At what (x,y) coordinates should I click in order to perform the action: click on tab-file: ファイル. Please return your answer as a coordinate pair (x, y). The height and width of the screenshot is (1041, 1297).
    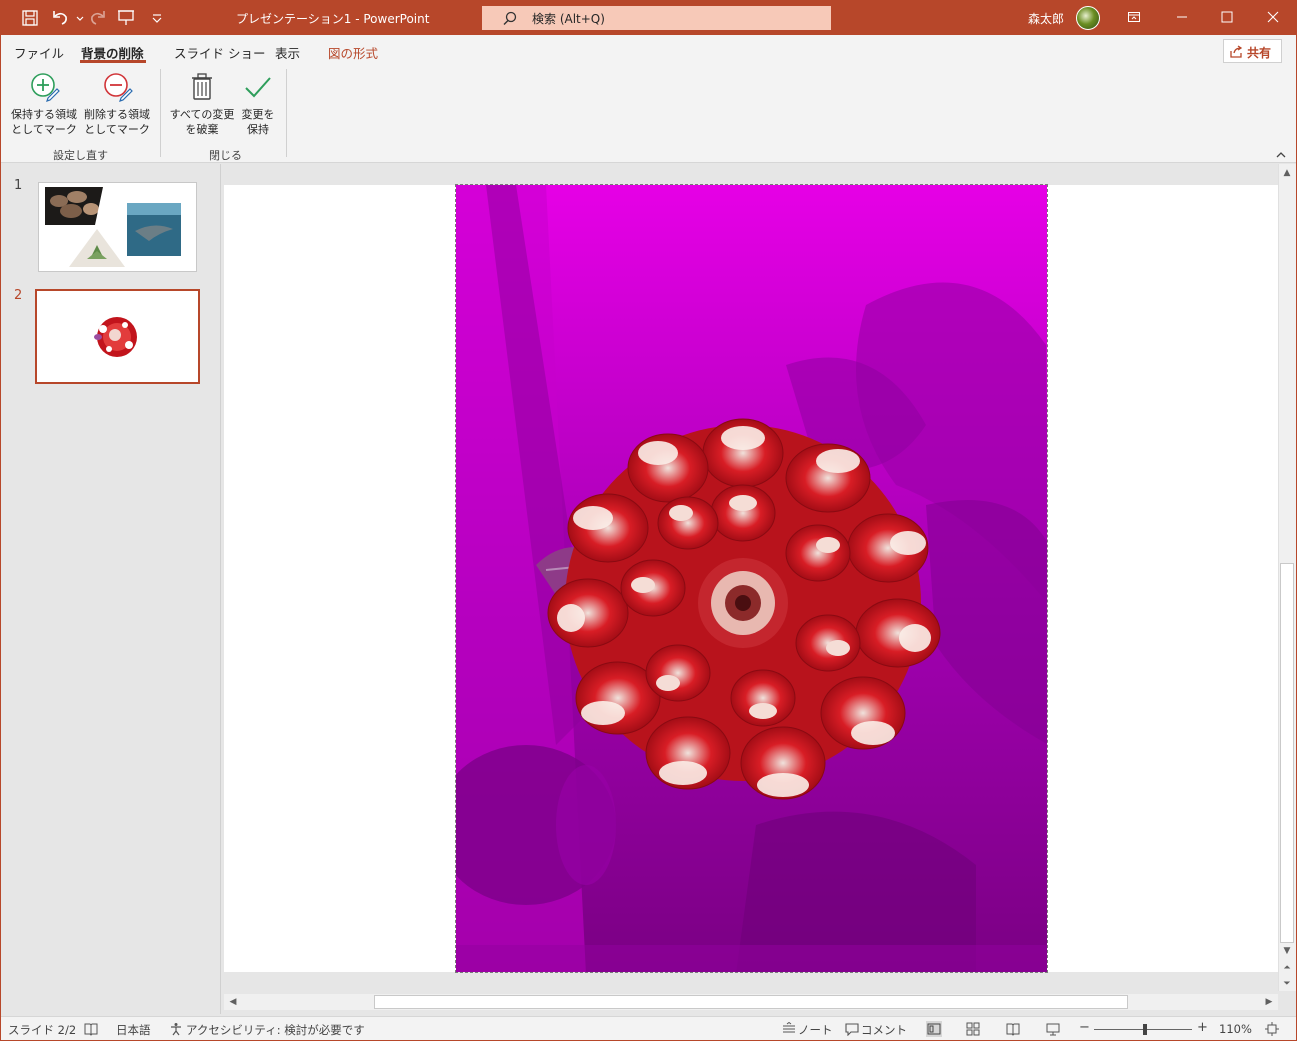
    Looking at the image, I should click on (39, 52).